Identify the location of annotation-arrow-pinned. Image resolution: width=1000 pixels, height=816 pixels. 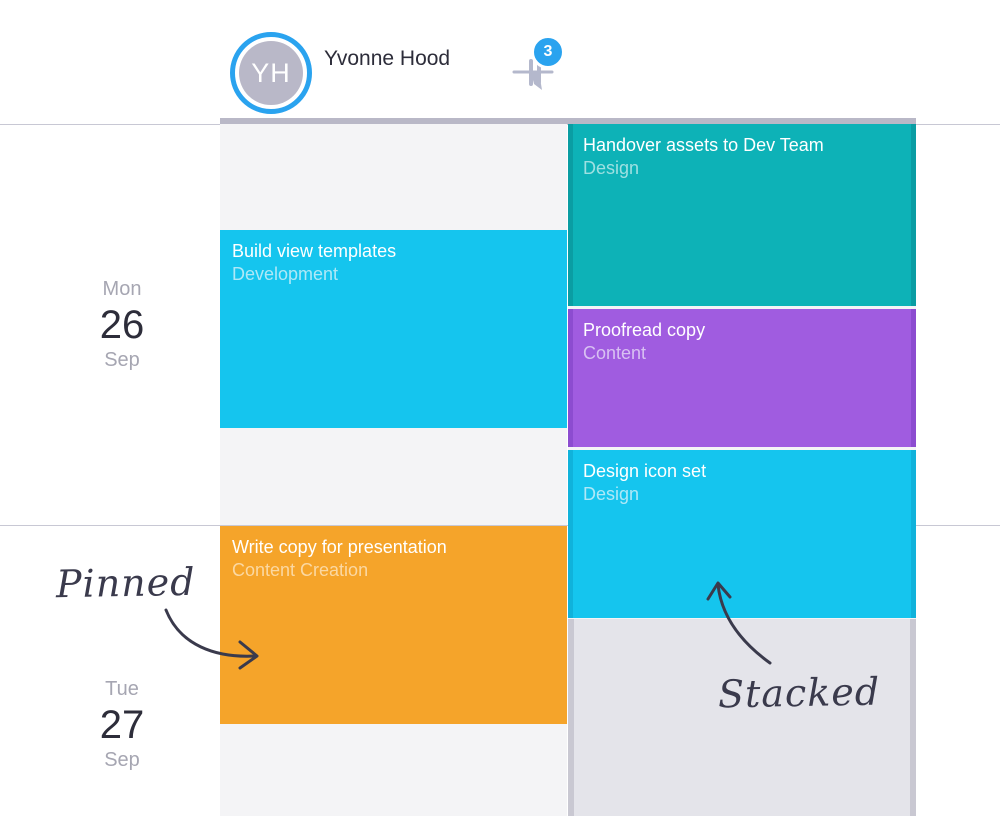
(211, 639).